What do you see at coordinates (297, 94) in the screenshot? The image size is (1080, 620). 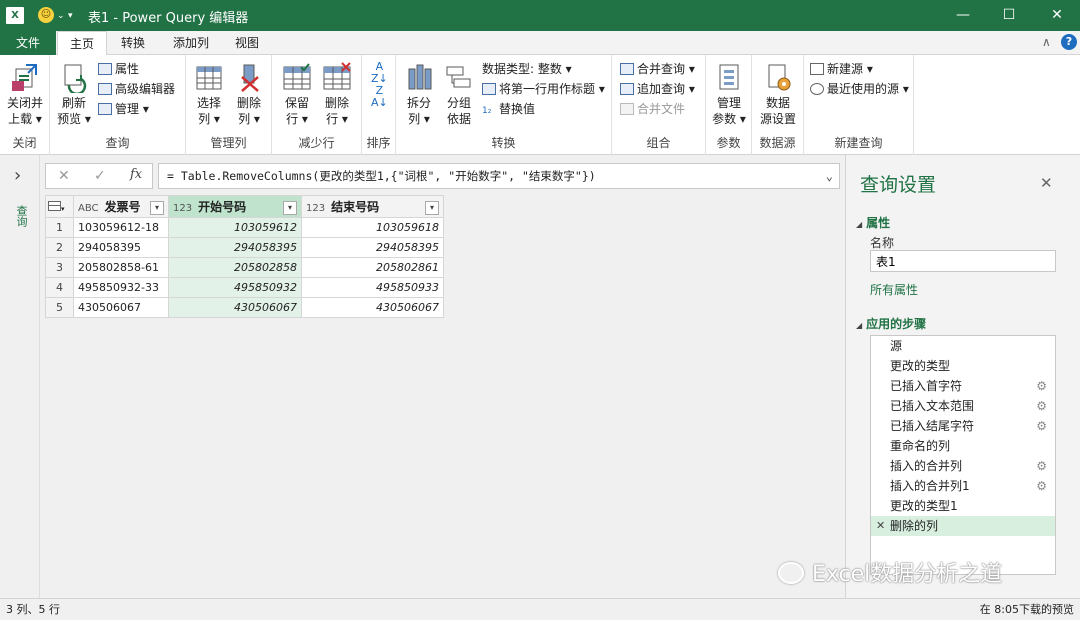 I see `keep-rows-button: 保留 行 ▾` at bounding box center [297, 94].